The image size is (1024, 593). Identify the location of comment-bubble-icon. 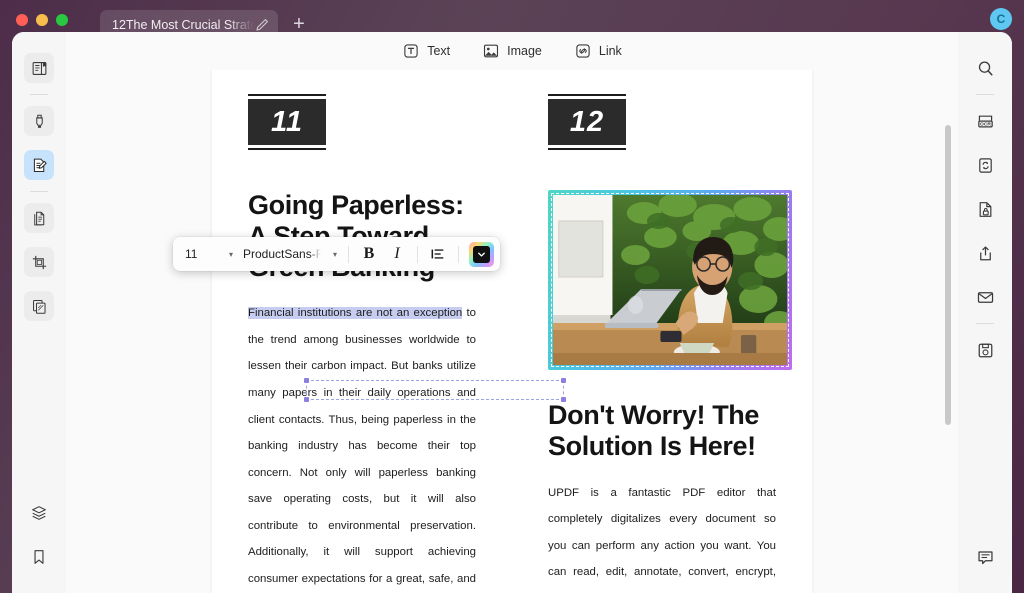
(985, 557).